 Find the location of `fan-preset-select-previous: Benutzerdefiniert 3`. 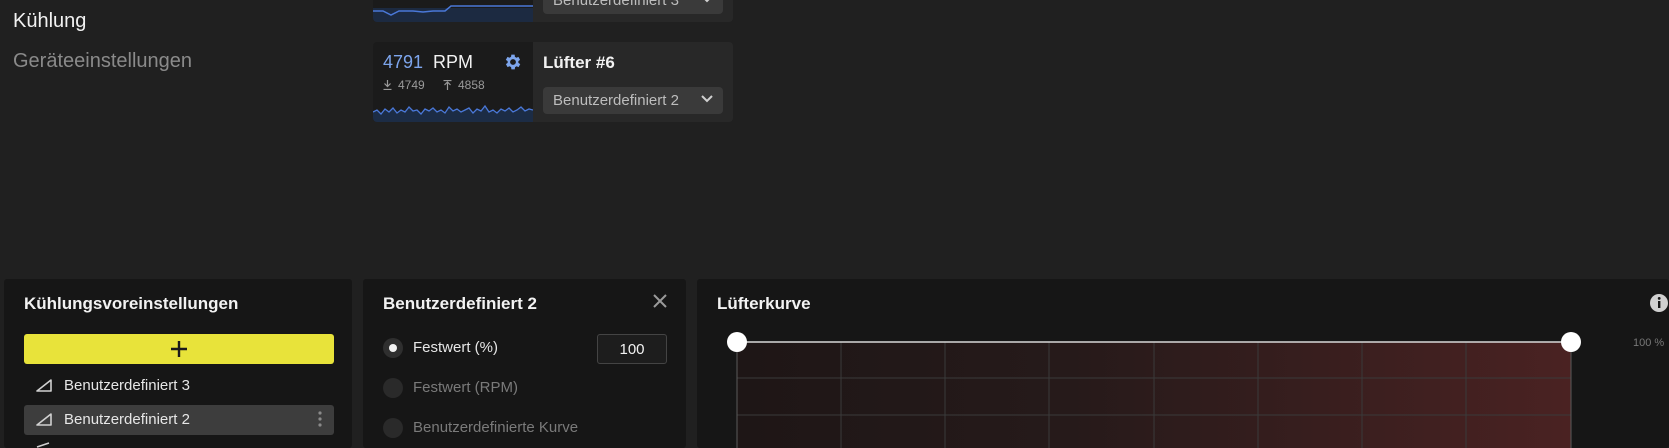

fan-preset-select-previous: Benutzerdefiniert 3 is located at coordinates (633, 7).